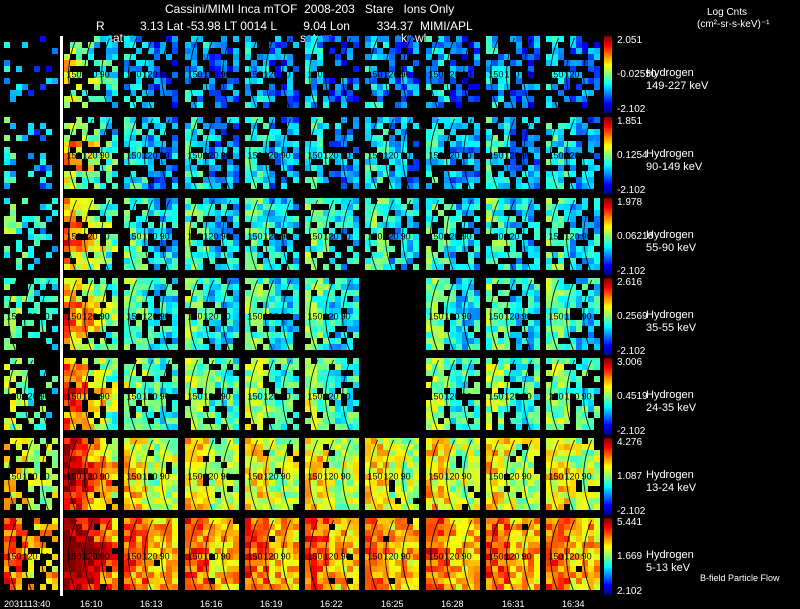 The height and width of the screenshot is (609, 800). I want to click on colorbar-max: 1.978, so click(630, 202).